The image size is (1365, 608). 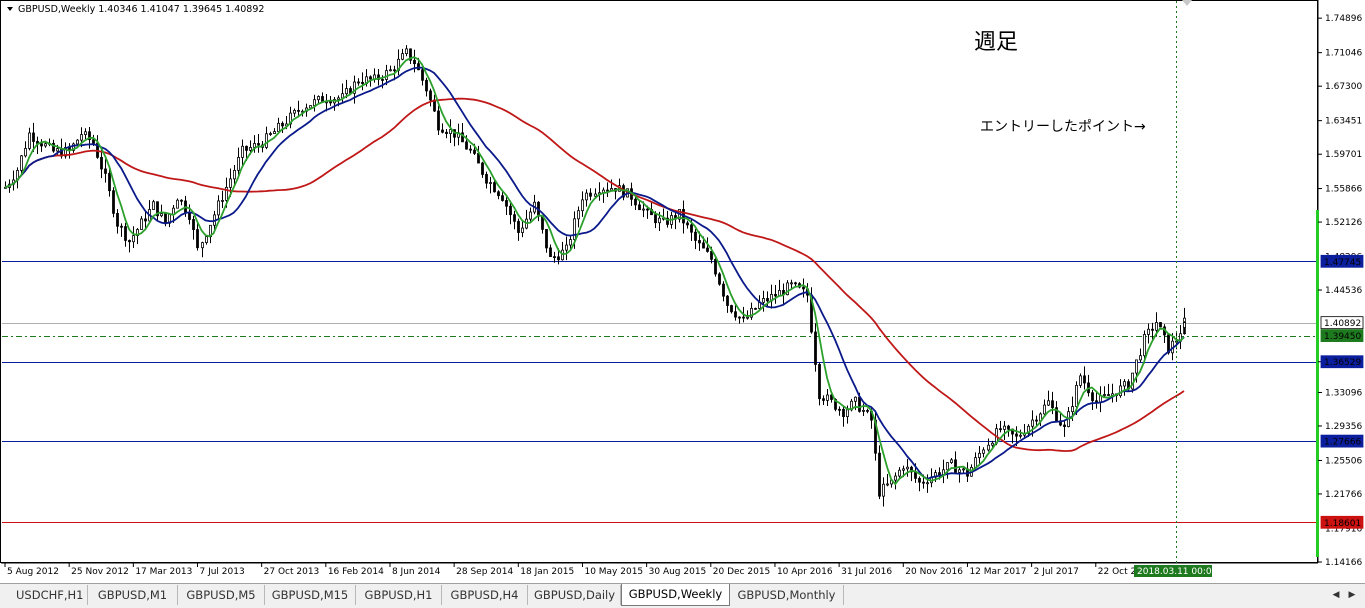 I want to click on tab-gbpusd-daily: GBPUSD,Daily, so click(x=574, y=595).